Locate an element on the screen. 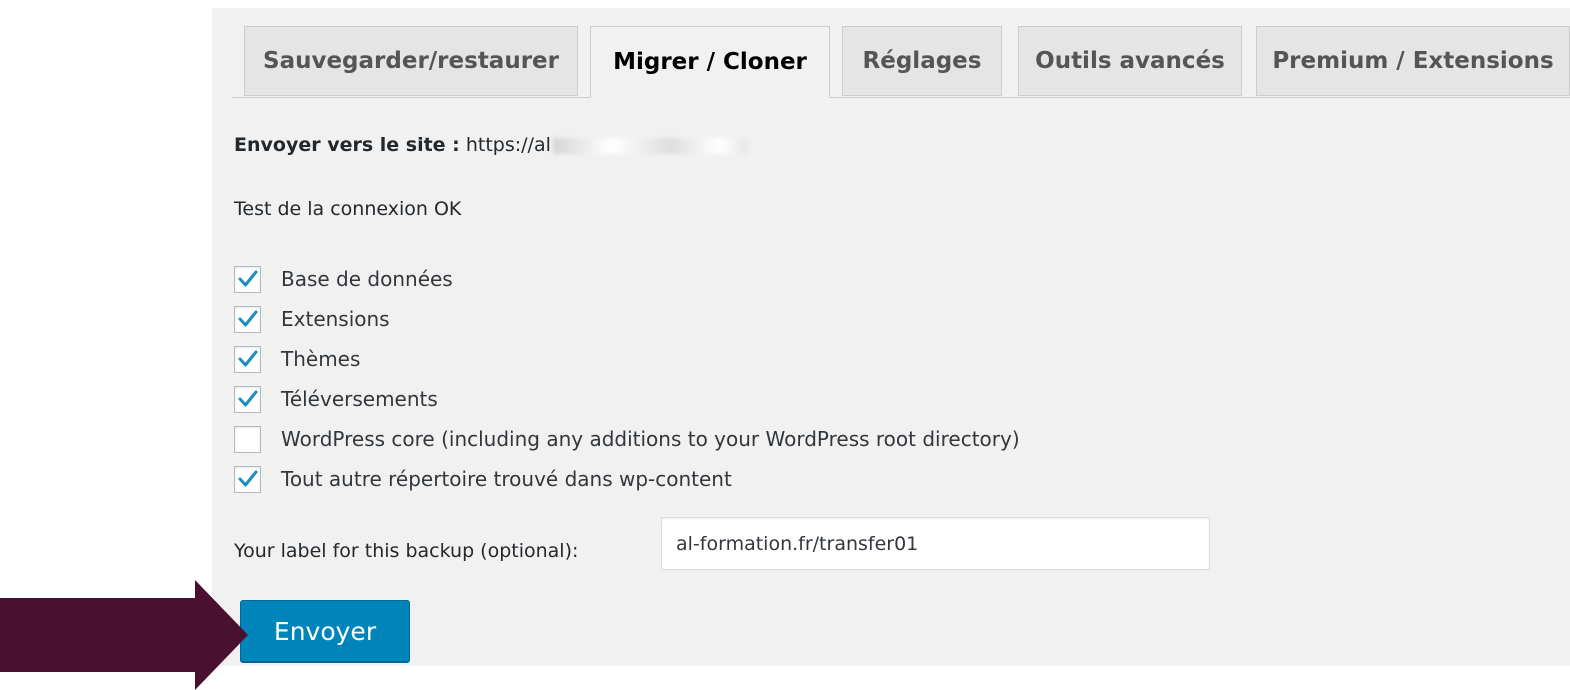  uploads-checkbox is located at coordinates (247, 399).